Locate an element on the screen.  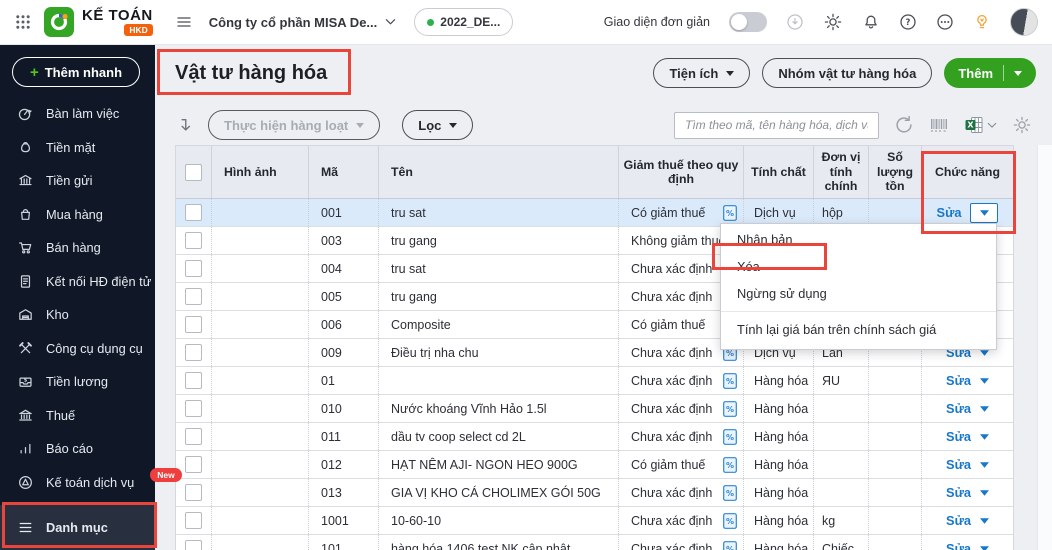
sidebar-item-warehouse: Kho is located at coordinates (77, 315).